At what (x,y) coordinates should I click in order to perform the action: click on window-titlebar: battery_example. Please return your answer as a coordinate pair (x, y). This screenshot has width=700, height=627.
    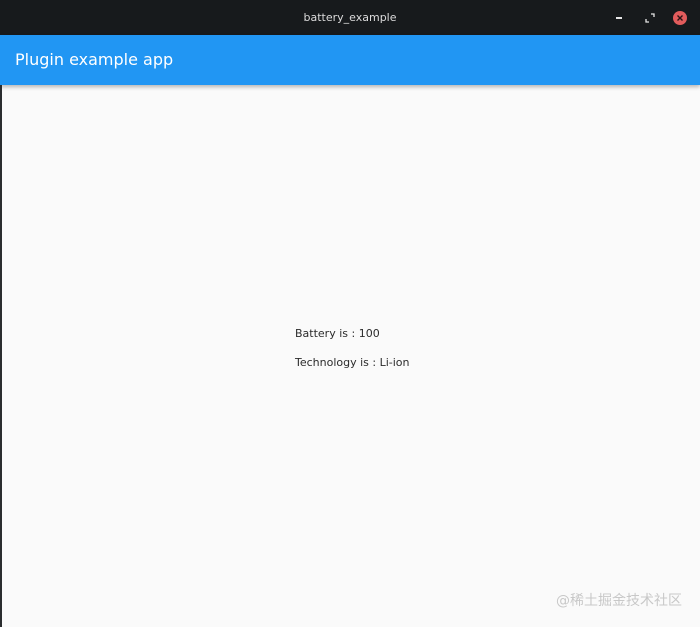
    Looking at the image, I should click on (350, 17).